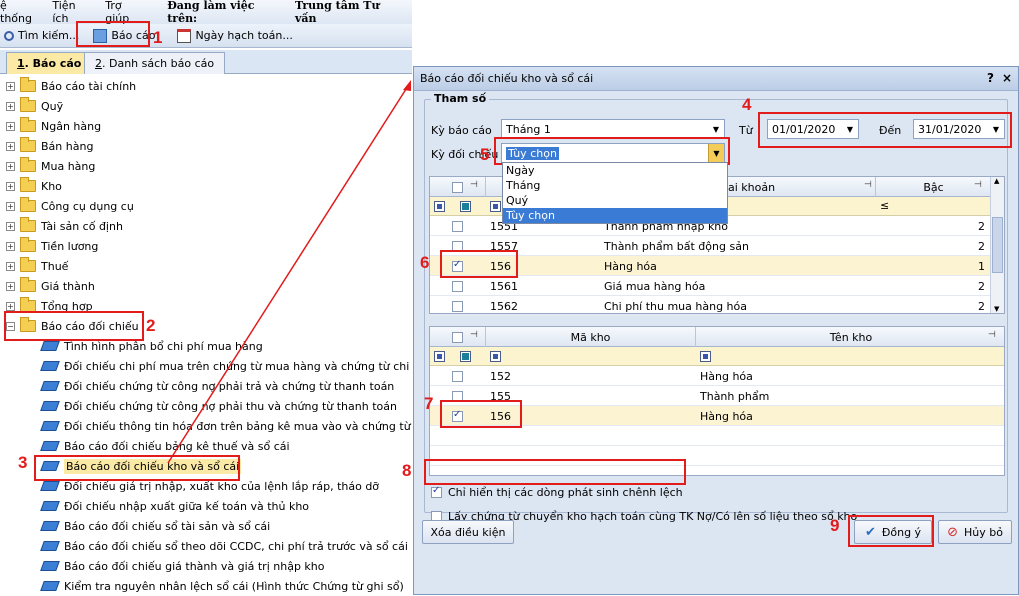 This screenshot has width=1019, height=596. I want to click on period-select: Tháng 1 ▼, so click(613, 129).